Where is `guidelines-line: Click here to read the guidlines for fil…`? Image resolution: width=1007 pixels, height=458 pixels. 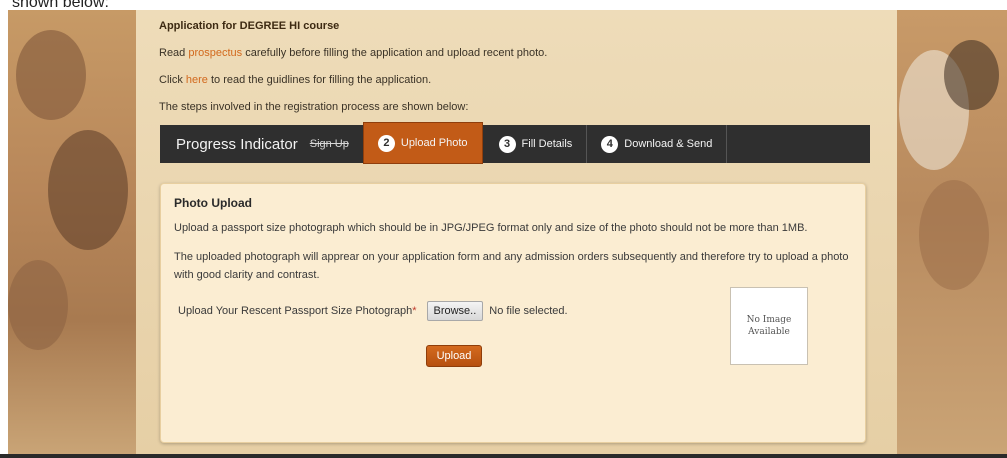 guidelines-line: Click here to read the guidlines for fil… is located at coordinates (353, 80).